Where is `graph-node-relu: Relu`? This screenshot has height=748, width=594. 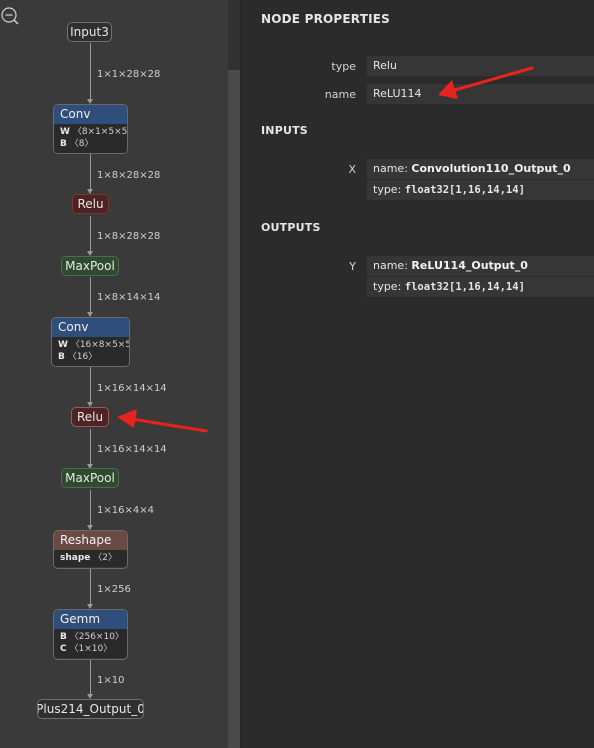 graph-node-relu: Relu is located at coordinates (90, 204).